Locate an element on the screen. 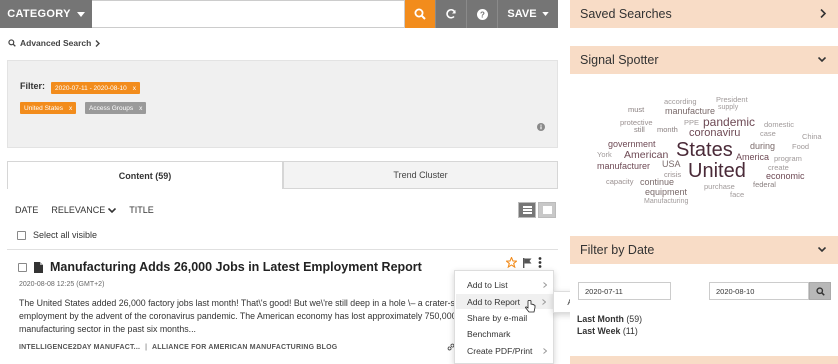  cloud-word: program is located at coordinates (788, 159).